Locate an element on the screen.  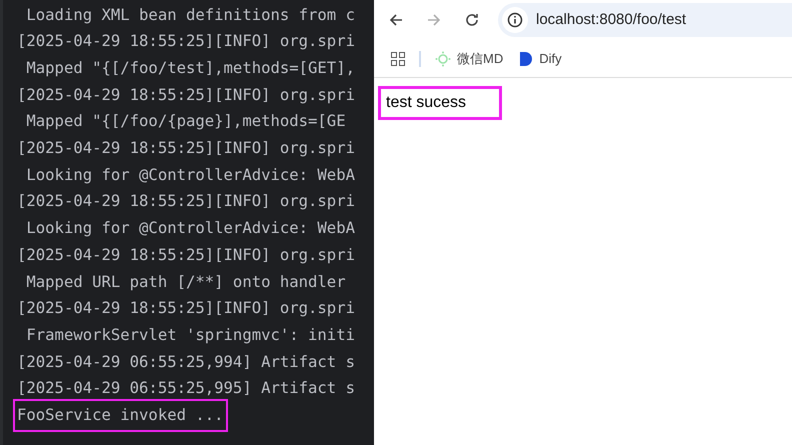
info-icon is located at coordinates (515, 20).